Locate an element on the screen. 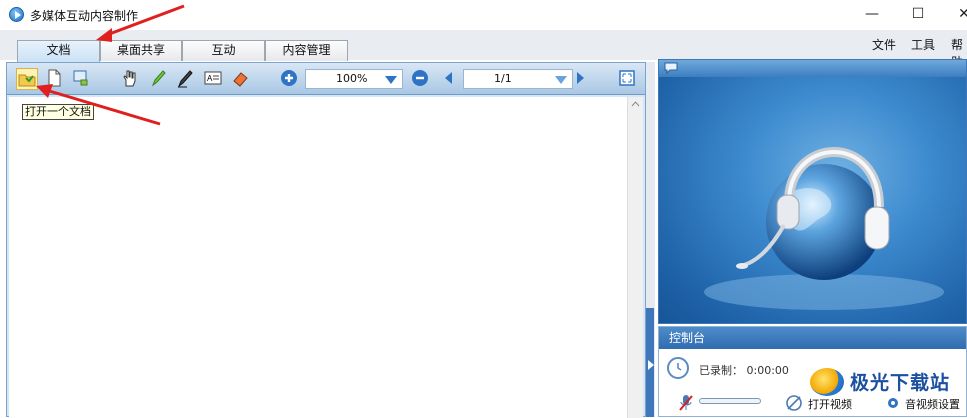 The height and width of the screenshot is (418, 967). next-page-icon is located at coordinates (581, 79).